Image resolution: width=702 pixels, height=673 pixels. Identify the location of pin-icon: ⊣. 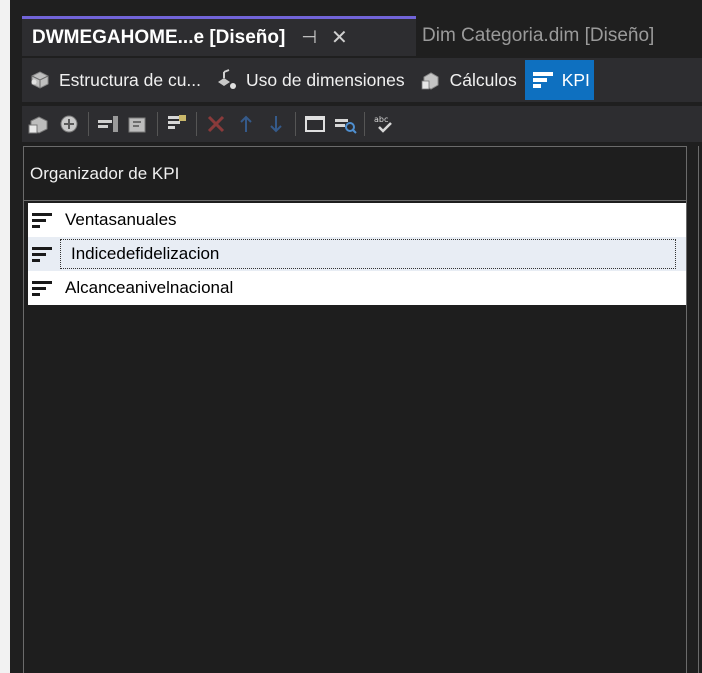
(309, 37).